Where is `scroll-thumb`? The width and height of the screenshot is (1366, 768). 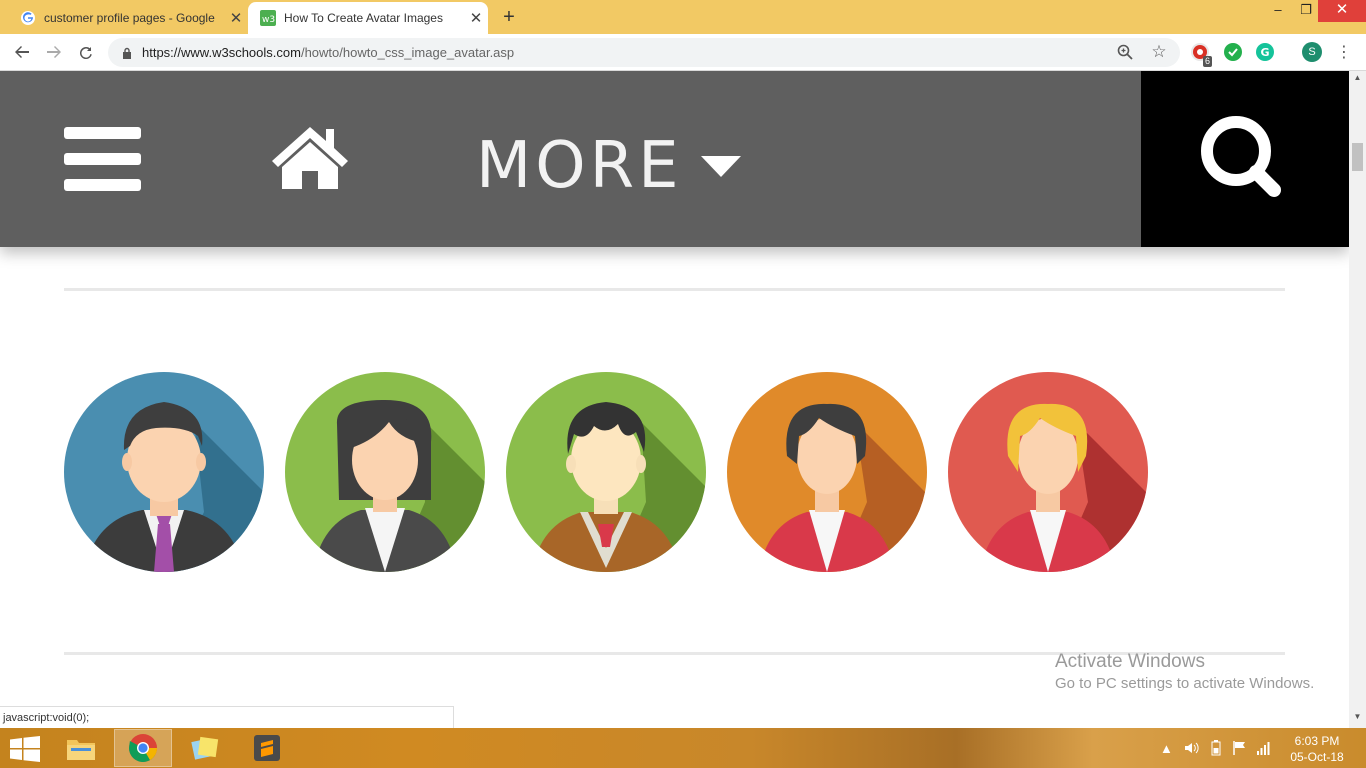 scroll-thumb is located at coordinates (1357, 157).